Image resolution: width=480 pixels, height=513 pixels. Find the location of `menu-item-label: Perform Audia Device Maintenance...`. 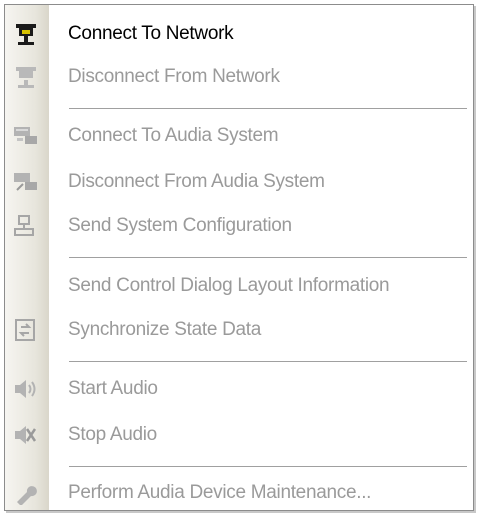

menu-item-label: Perform Audia Device Maintenance... is located at coordinates (220, 492).